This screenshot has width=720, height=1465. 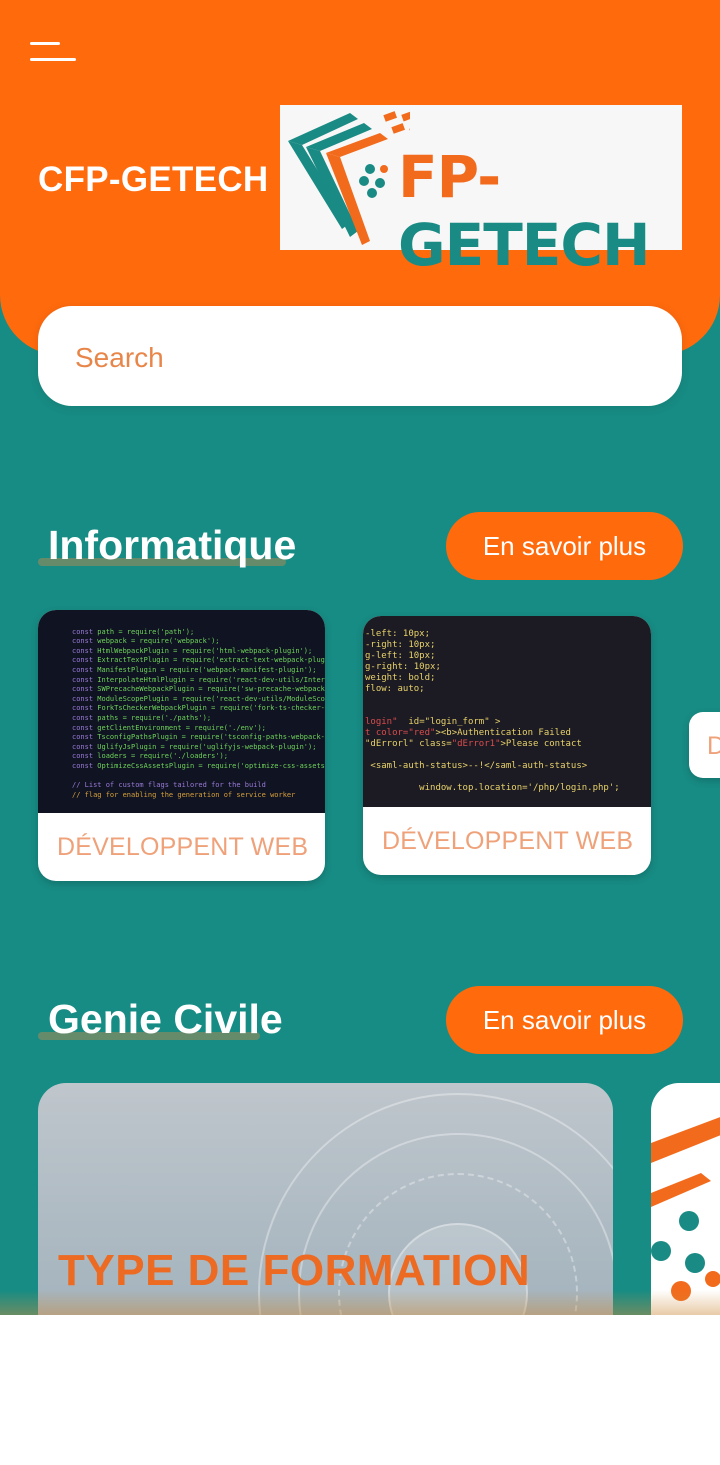 What do you see at coordinates (153, 179) in the screenshot?
I see `brand-title: CFP-GETECH` at bounding box center [153, 179].